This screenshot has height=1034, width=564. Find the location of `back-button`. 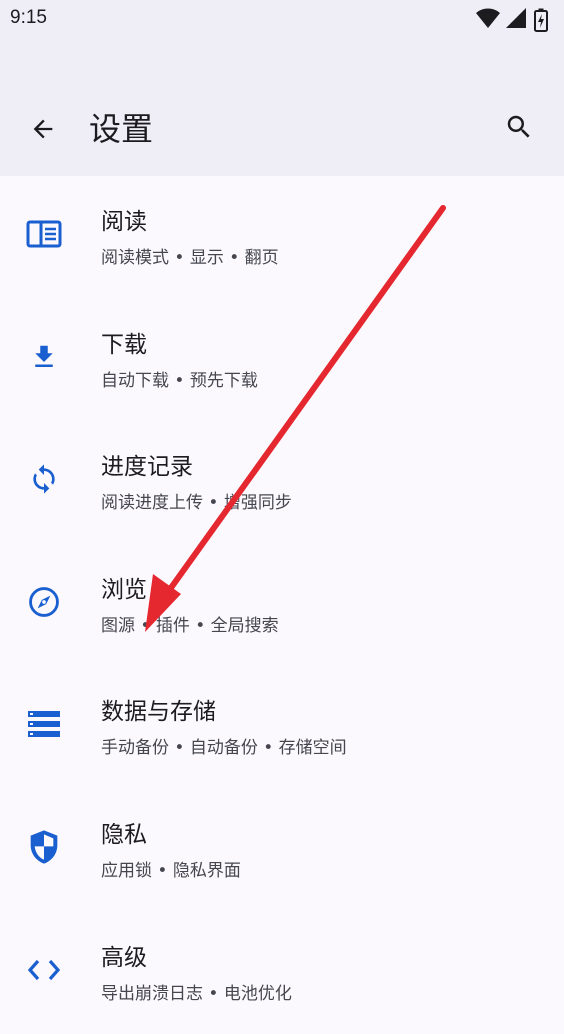

back-button is located at coordinates (43, 129).